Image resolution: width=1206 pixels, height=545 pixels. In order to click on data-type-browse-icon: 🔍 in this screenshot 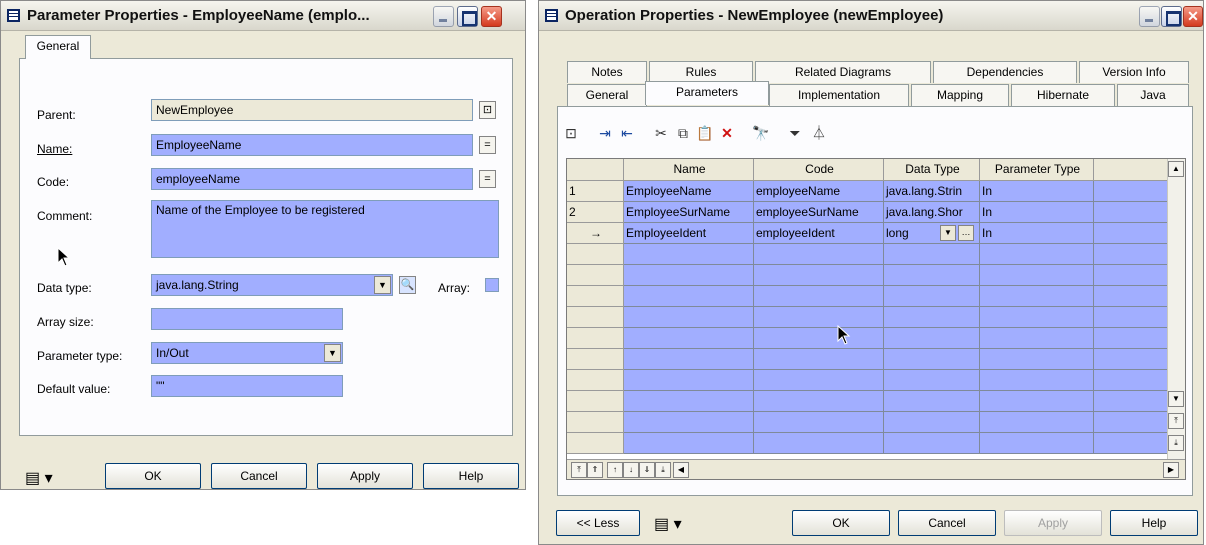, I will do `click(407, 285)`.